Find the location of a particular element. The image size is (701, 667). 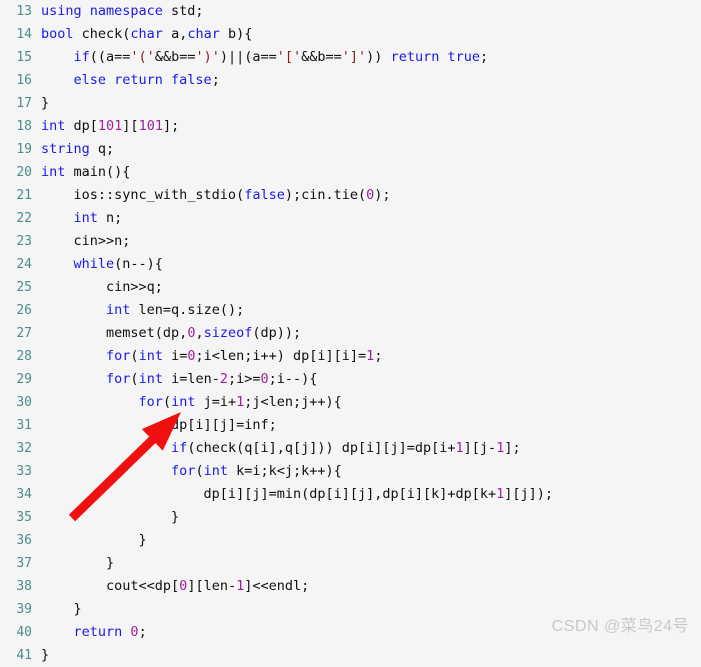

line-number: 29 is located at coordinates (24, 379).